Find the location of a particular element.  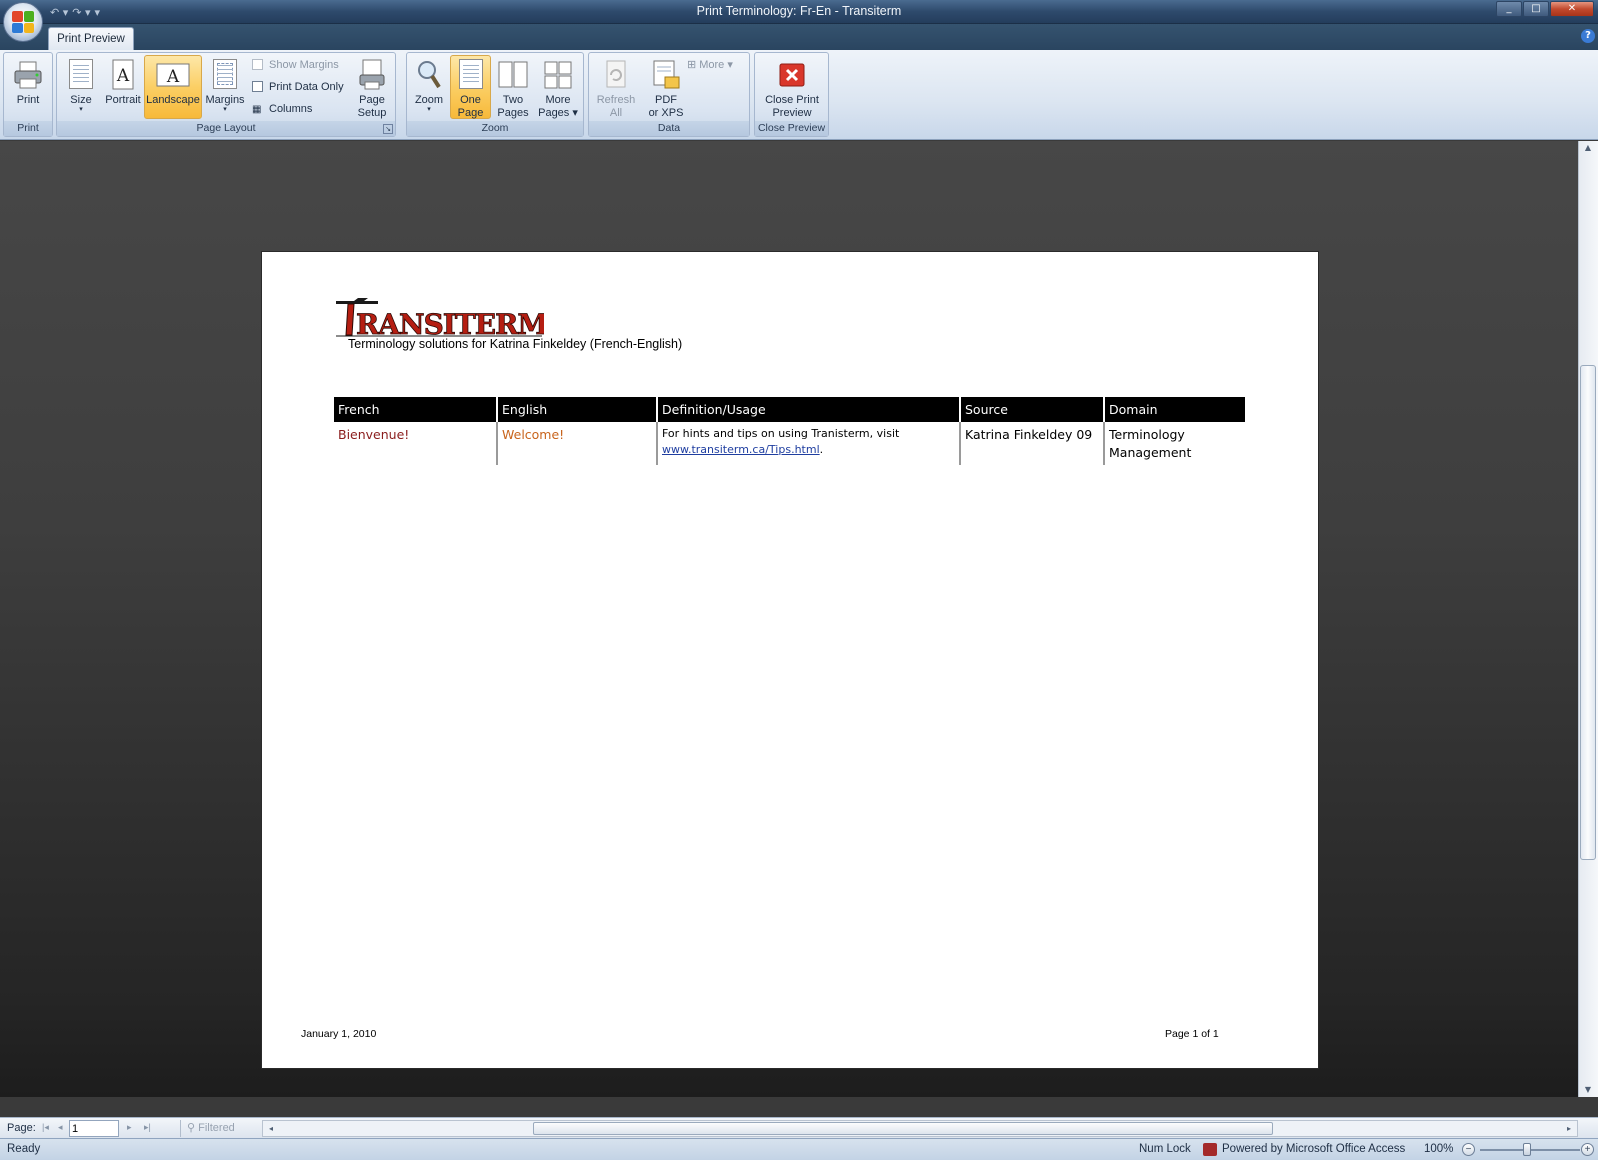

filter-funnel-icon: ⚲ is located at coordinates (193, 1128).